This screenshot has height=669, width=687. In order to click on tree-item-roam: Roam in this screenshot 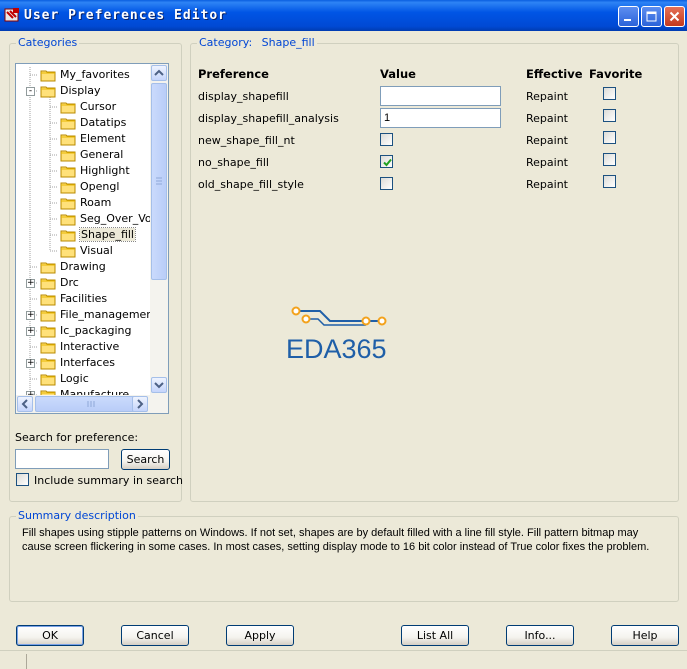, I will do `click(83, 203)`.